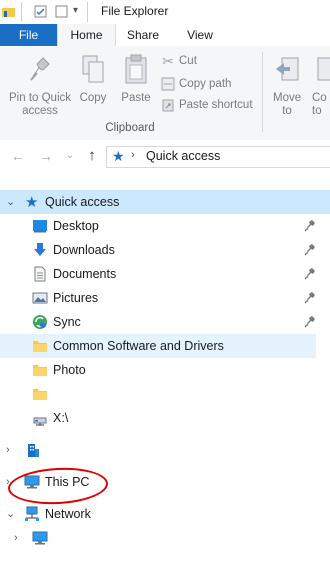  What do you see at coordinates (40, 86) in the screenshot?
I see `pin-to-quick-access-button: Pin to Quick access` at bounding box center [40, 86].